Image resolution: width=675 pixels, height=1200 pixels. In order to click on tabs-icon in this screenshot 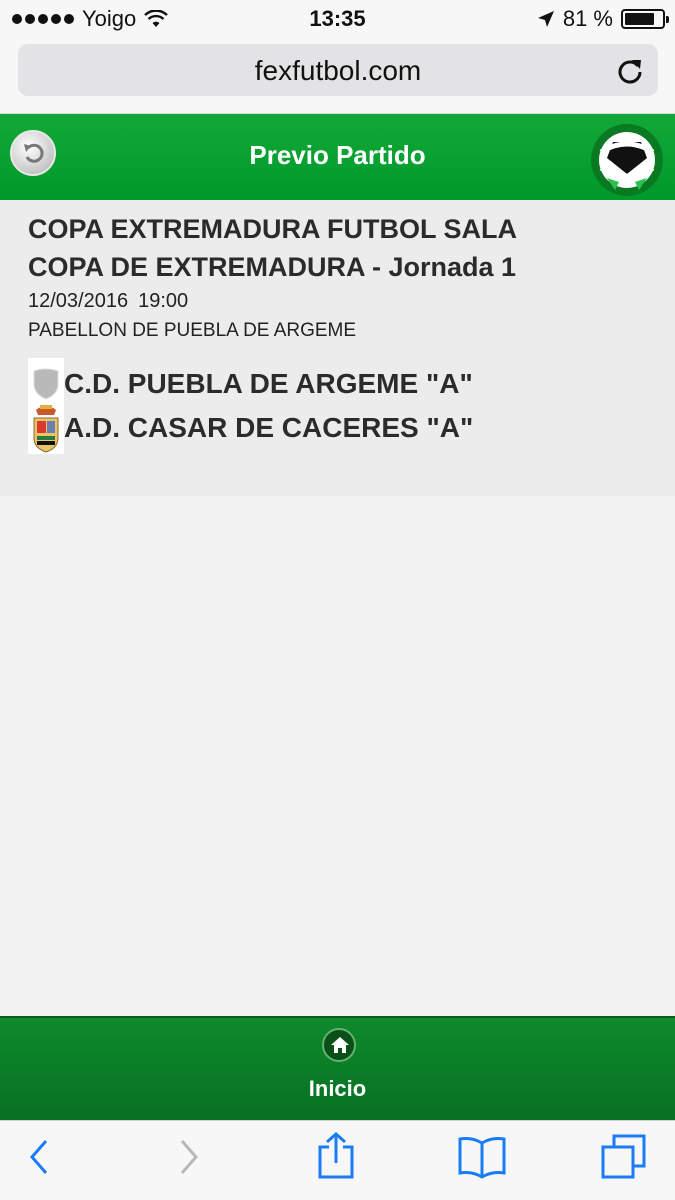, I will do `click(624, 1157)`.